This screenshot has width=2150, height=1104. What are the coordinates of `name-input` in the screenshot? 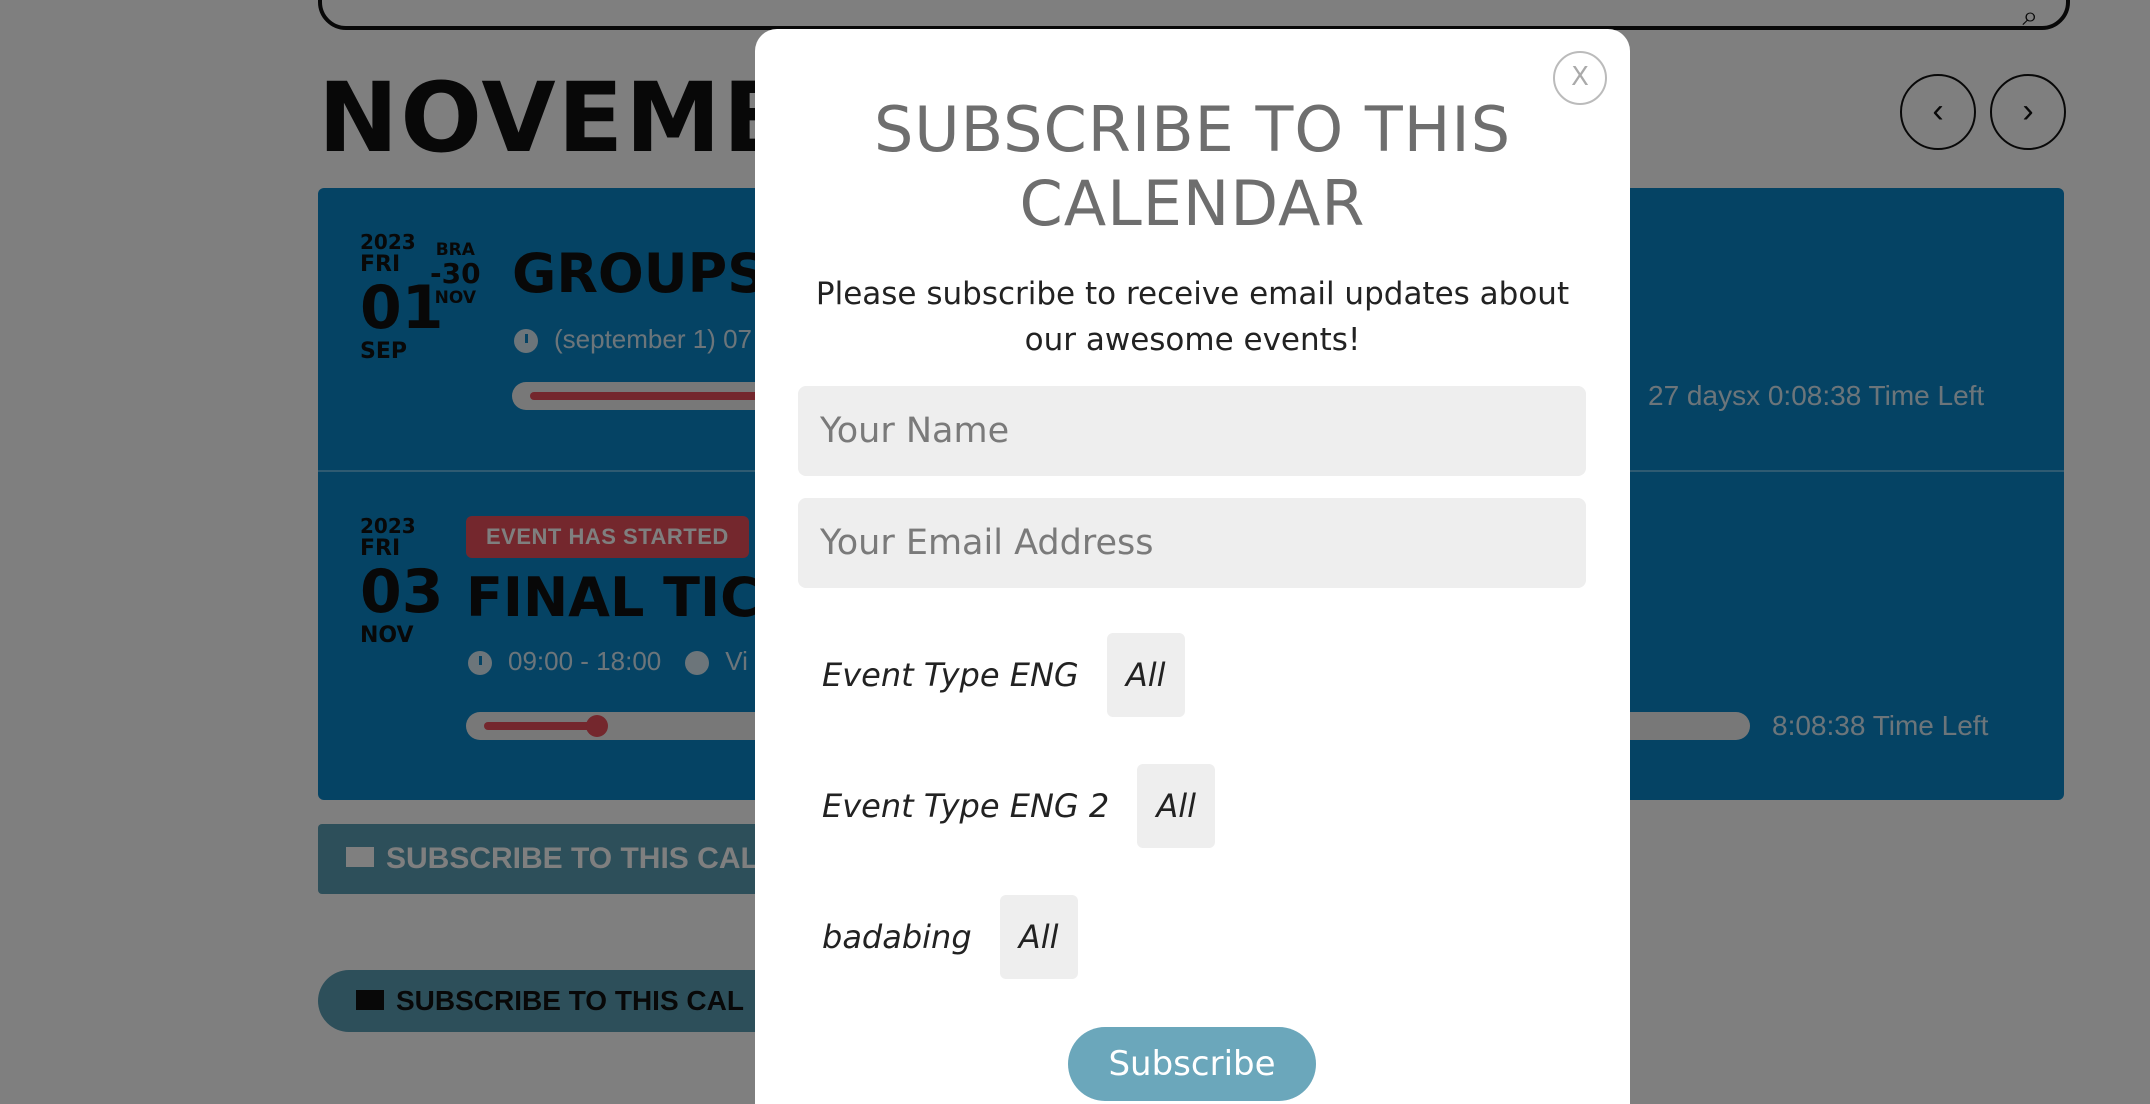 It's located at (1192, 431).